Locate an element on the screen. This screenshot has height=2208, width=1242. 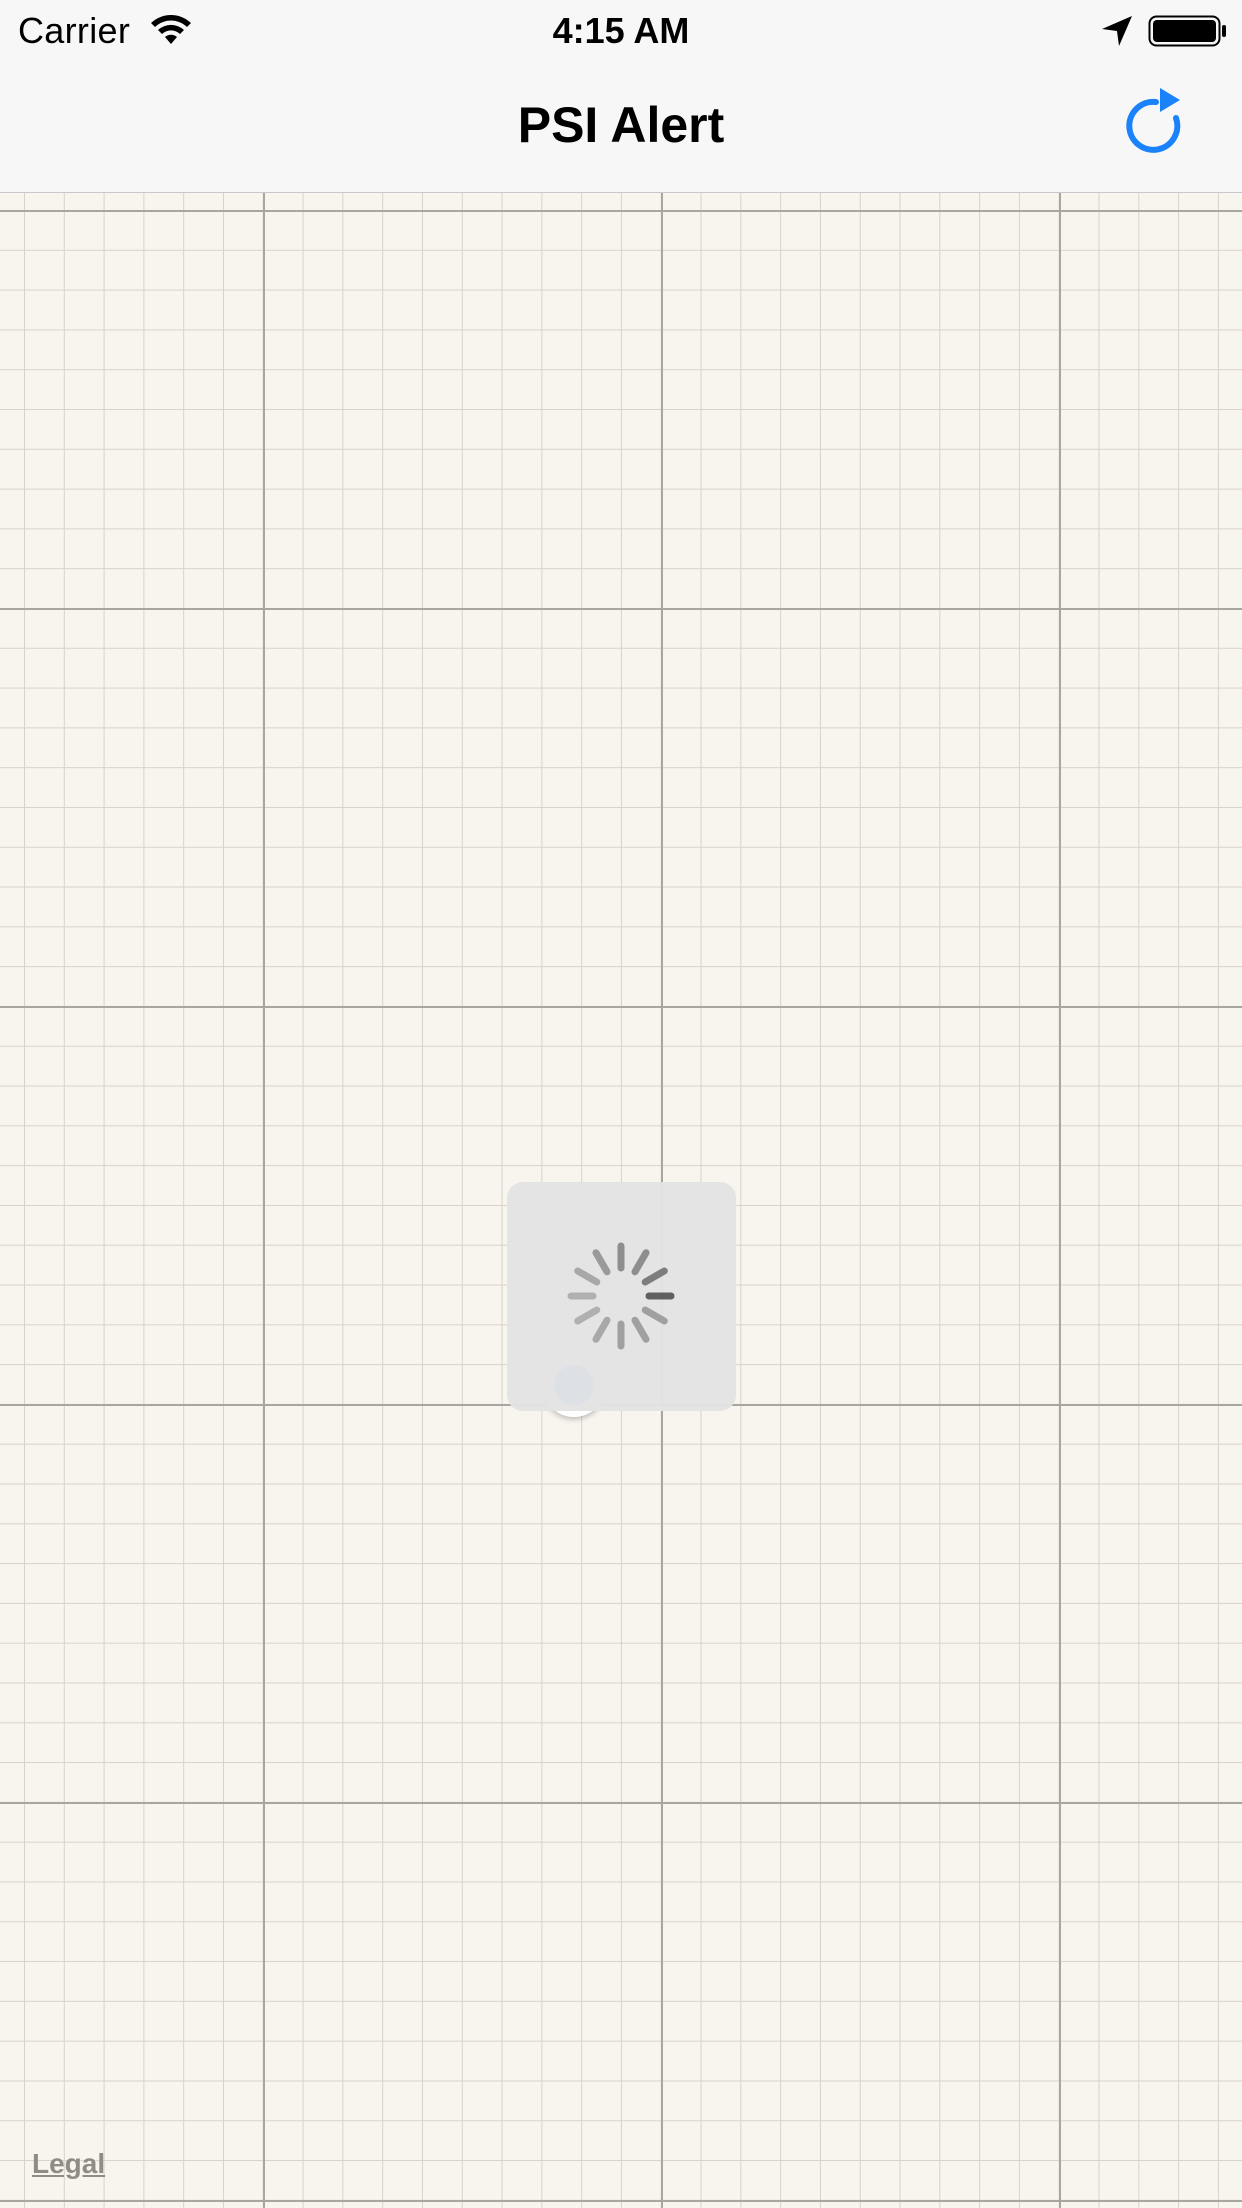
refresh-icon is located at coordinates (1156, 126).